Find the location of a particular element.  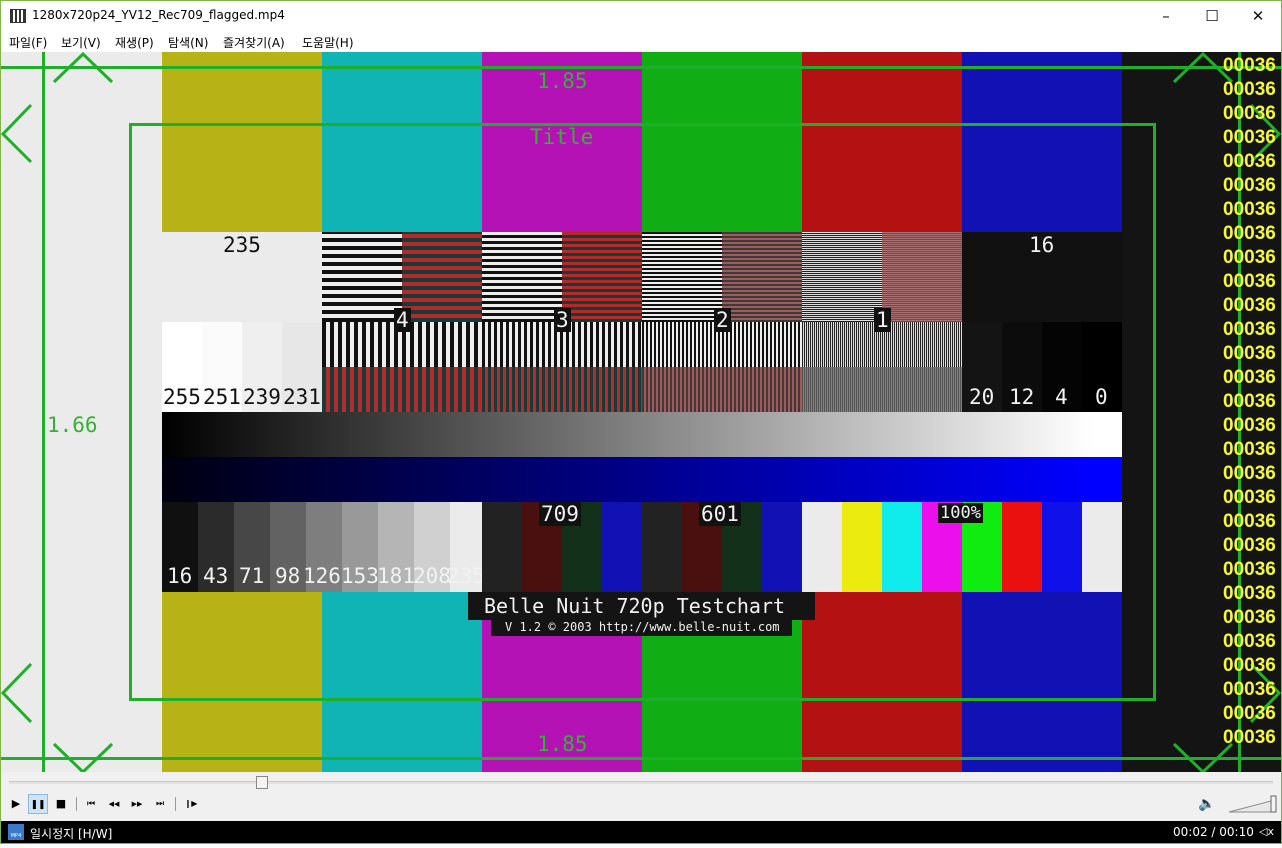

seek-bar is located at coordinates (641, 782).